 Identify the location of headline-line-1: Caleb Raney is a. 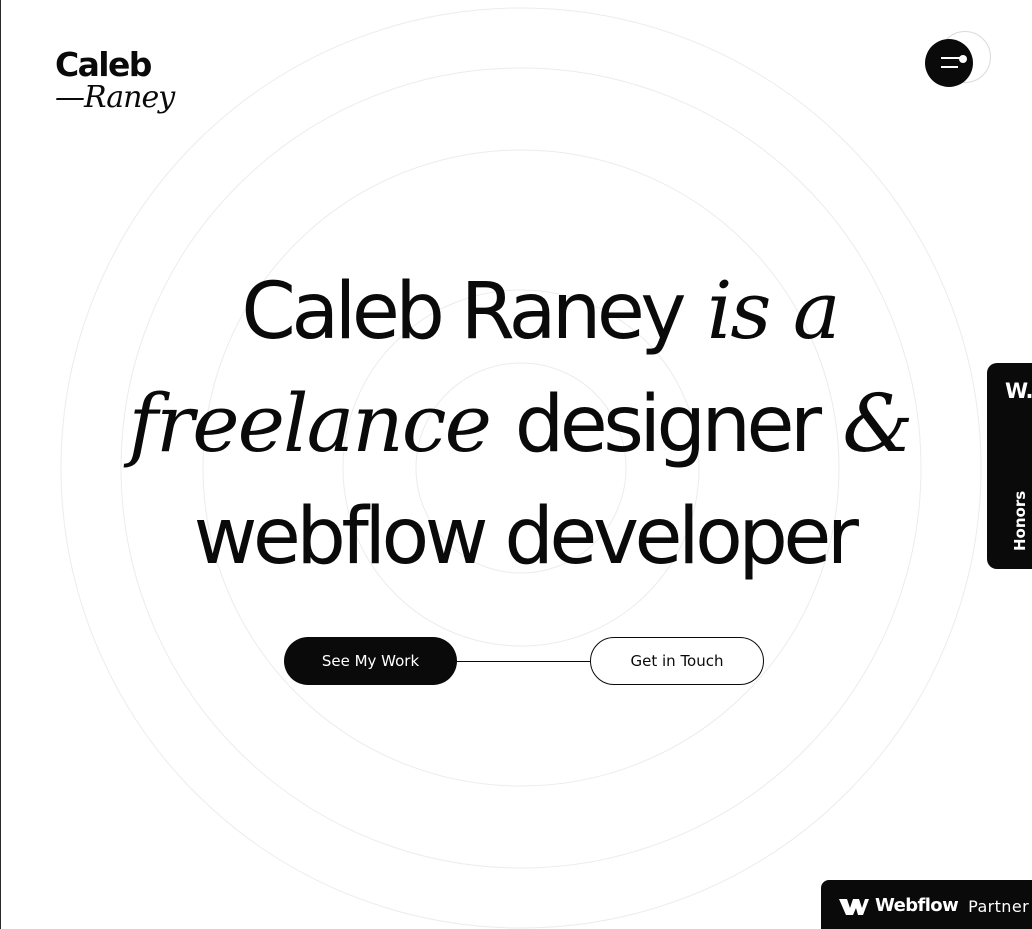
(516, 311).